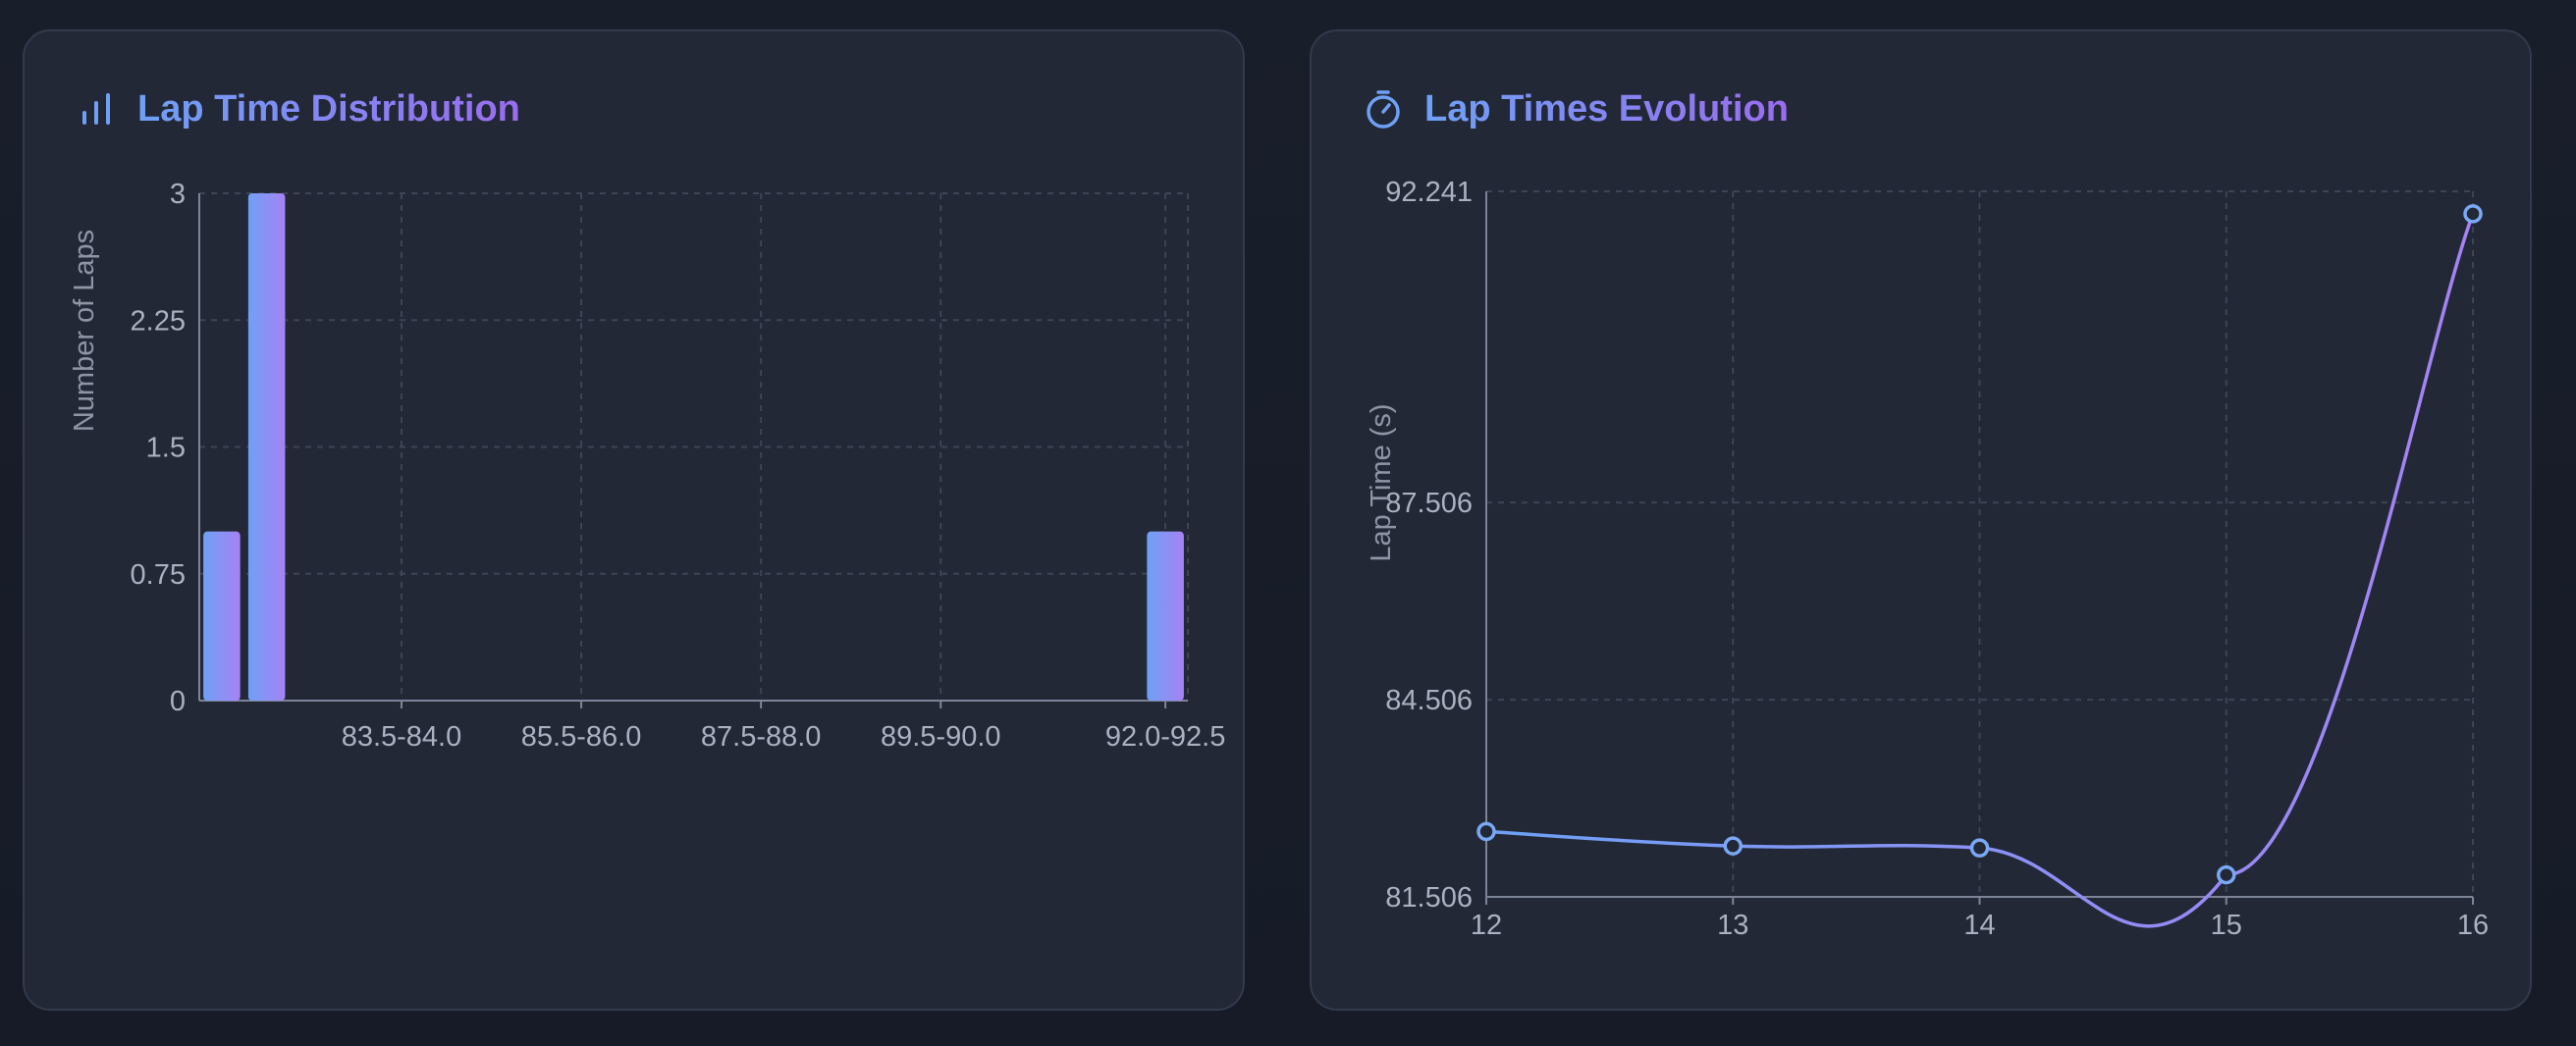  What do you see at coordinates (1732, 925) in the screenshot?
I see `evo-x-tick-label: 13` at bounding box center [1732, 925].